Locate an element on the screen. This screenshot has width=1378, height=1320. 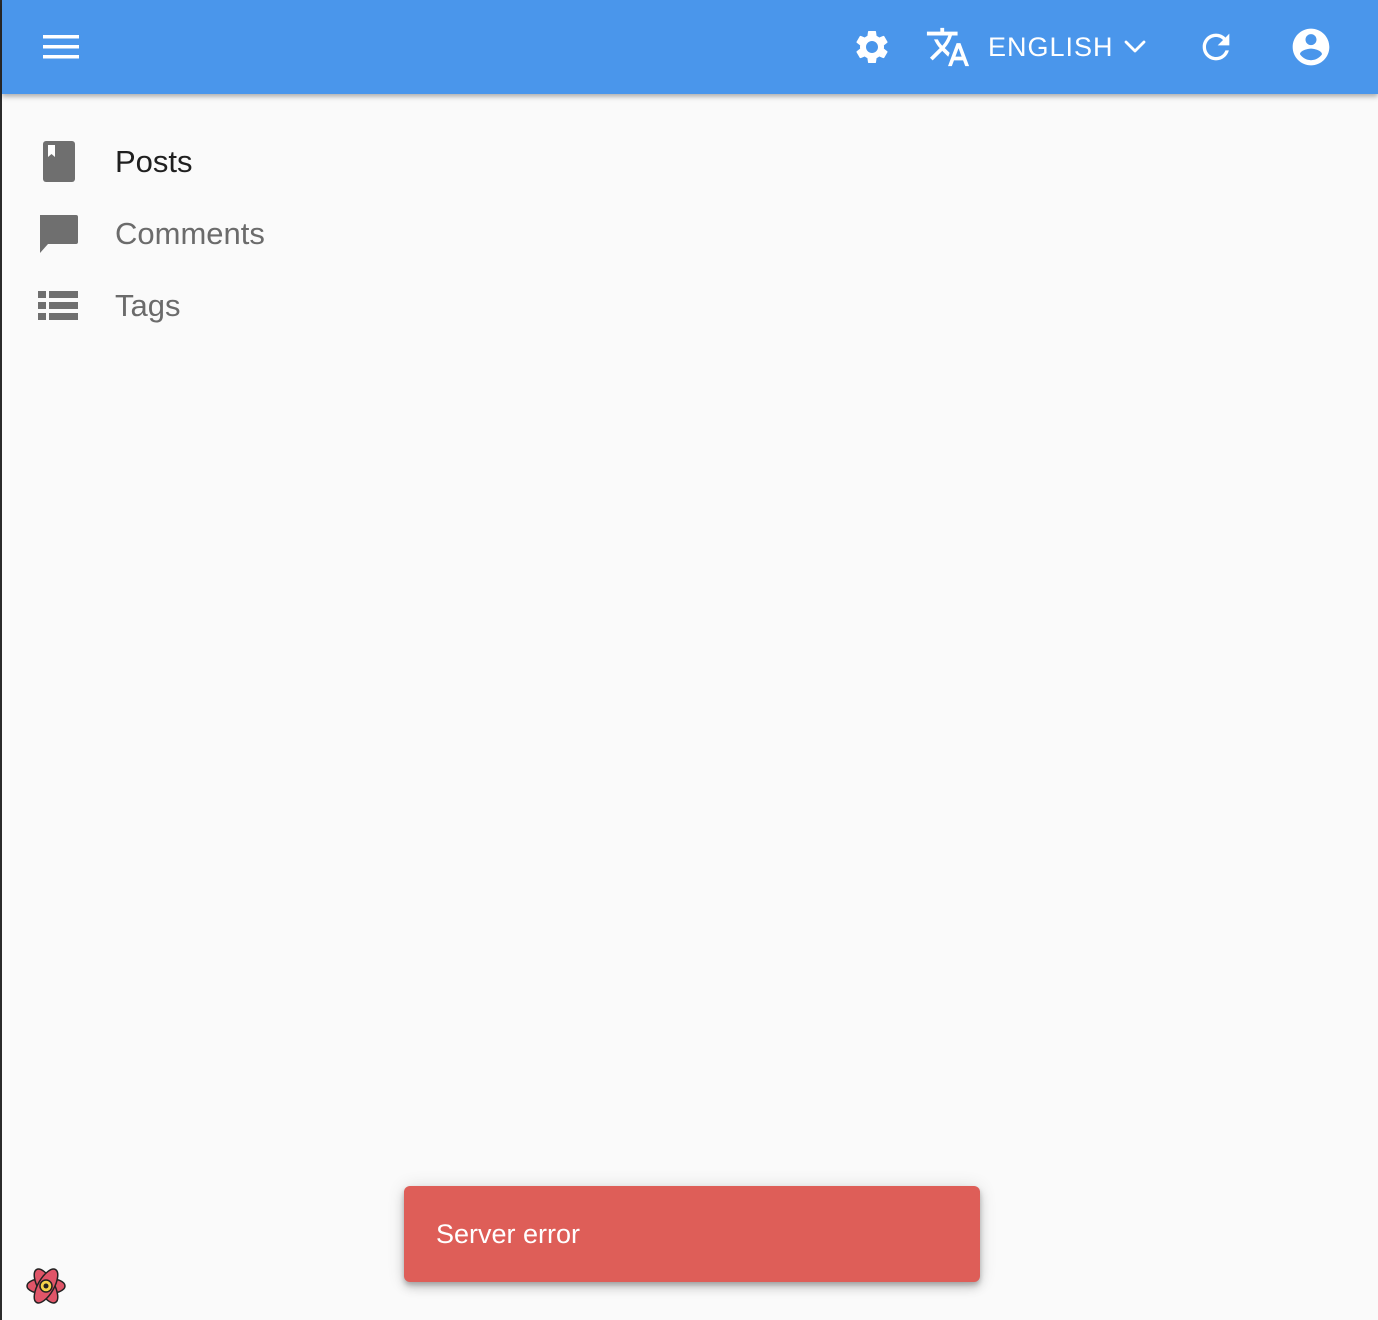
settings-button is located at coordinates (872, 47).